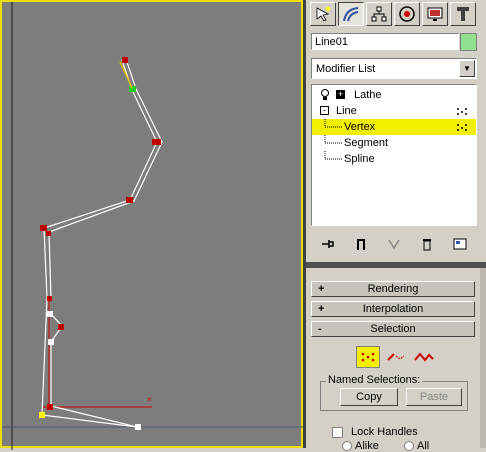 The height and width of the screenshot is (452, 486). What do you see at coordinates (346, 69) in the screenshot?
I see `modifier-list-label: Modifier List` at bounding box center [346, 69].